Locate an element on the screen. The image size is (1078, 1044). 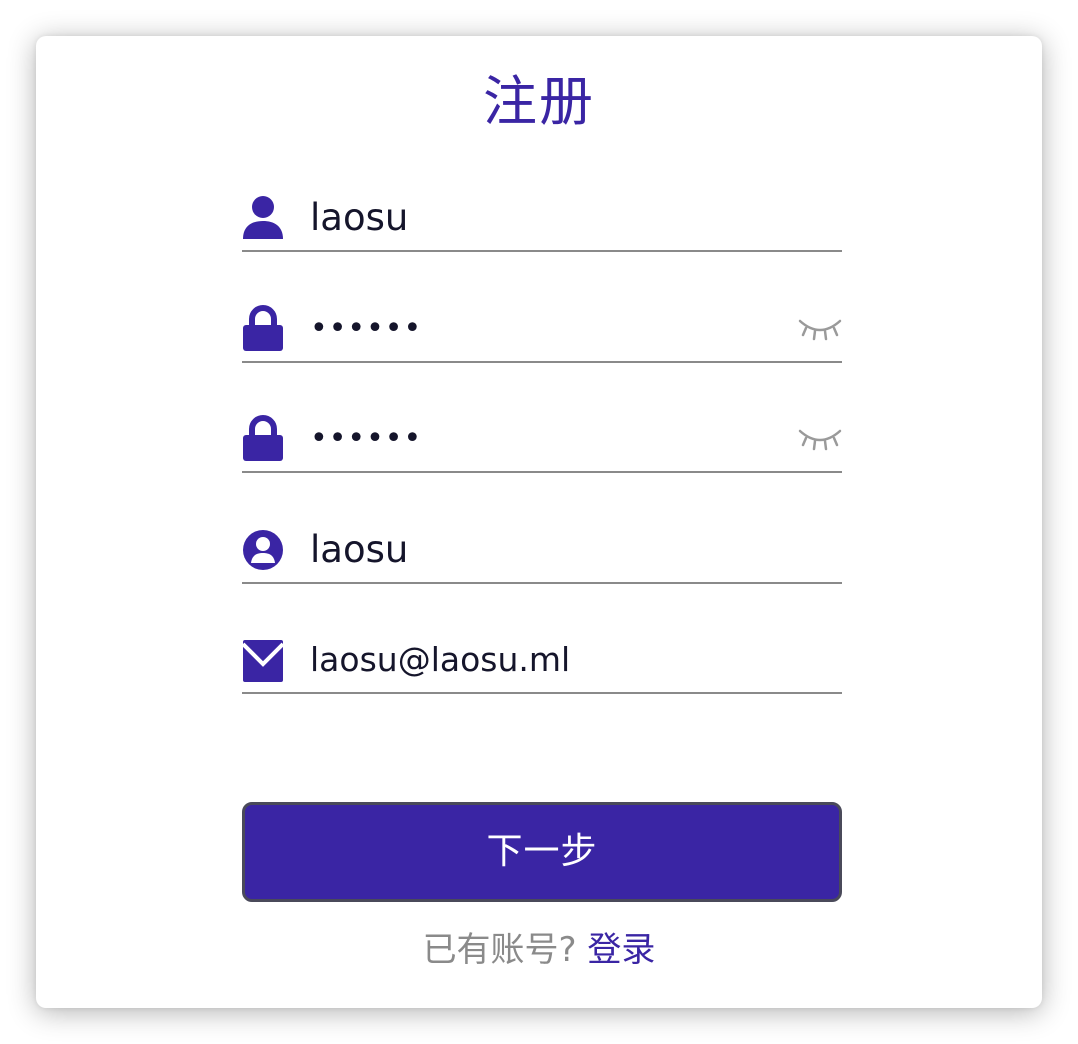
username-field: laosu is located at coordinates (542, 223).